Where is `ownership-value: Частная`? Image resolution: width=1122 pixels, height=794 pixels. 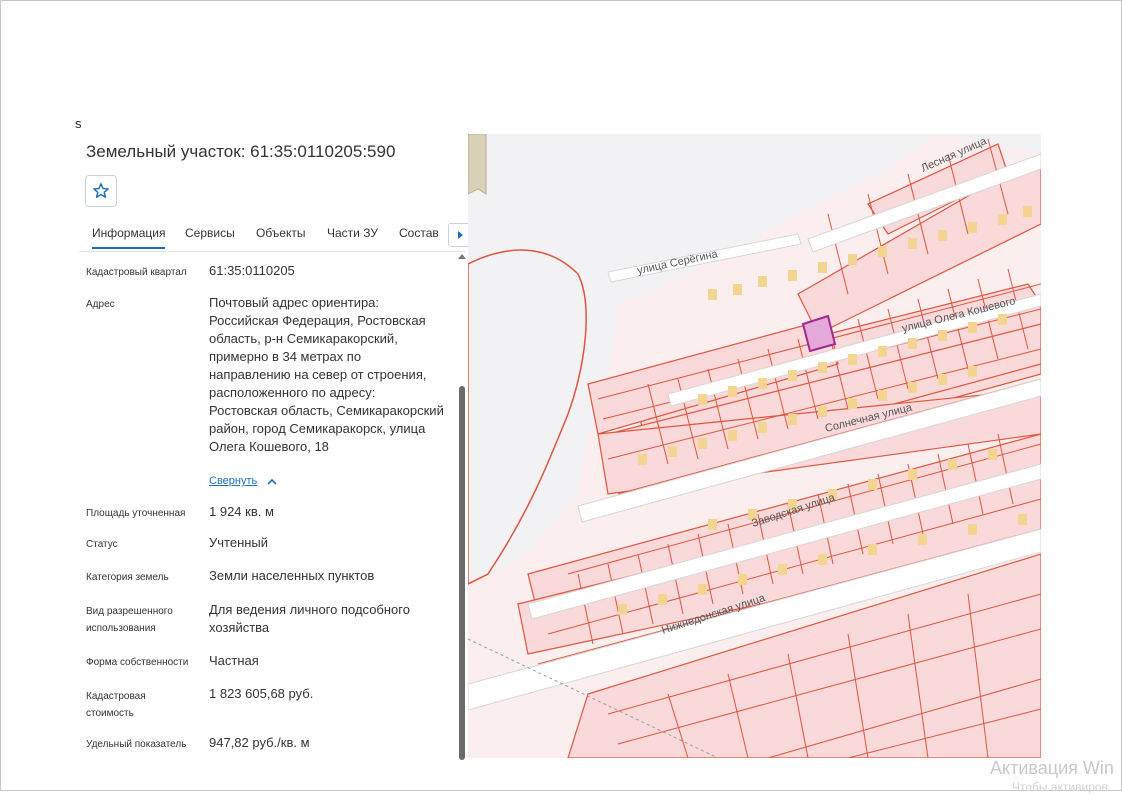
ownership-value: Частная is located at coordinates (234, 660).